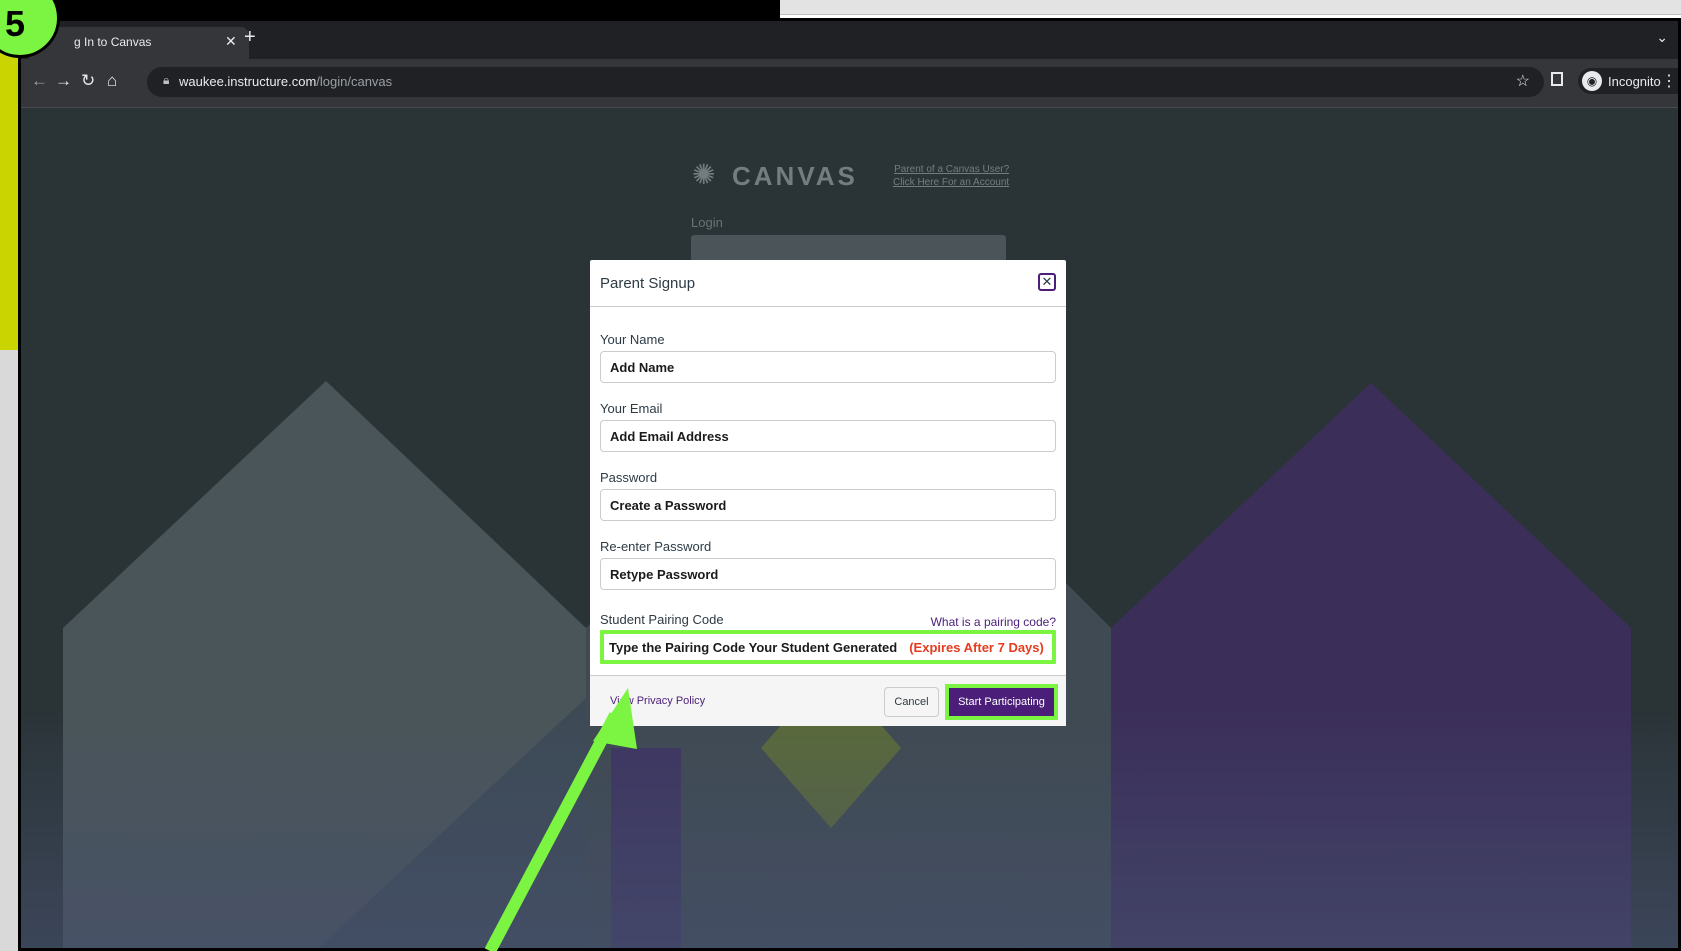 The width and height of the screenshot is (1681, 951). Describe the element at coordinates (911, 702) in the screenshot. I see `cancel-button: Cancel` at that location.